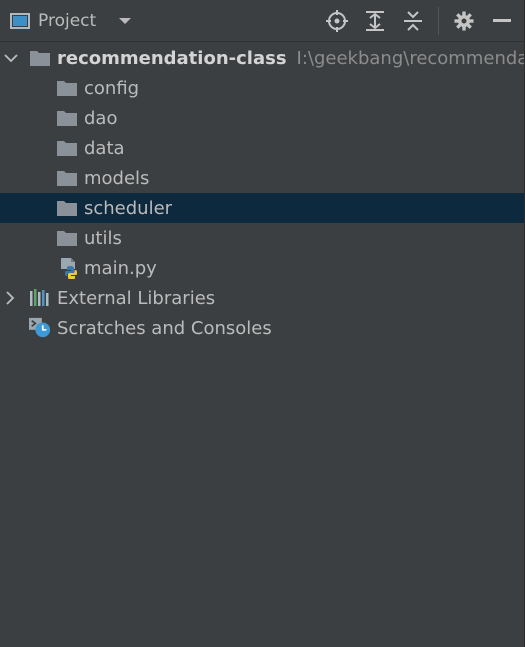 The height and width of the screenshot is (647, 525). What do you see at coordinates (40, 298) in the screenshot?
I see `library-icon` at bounding box center [40, 298].